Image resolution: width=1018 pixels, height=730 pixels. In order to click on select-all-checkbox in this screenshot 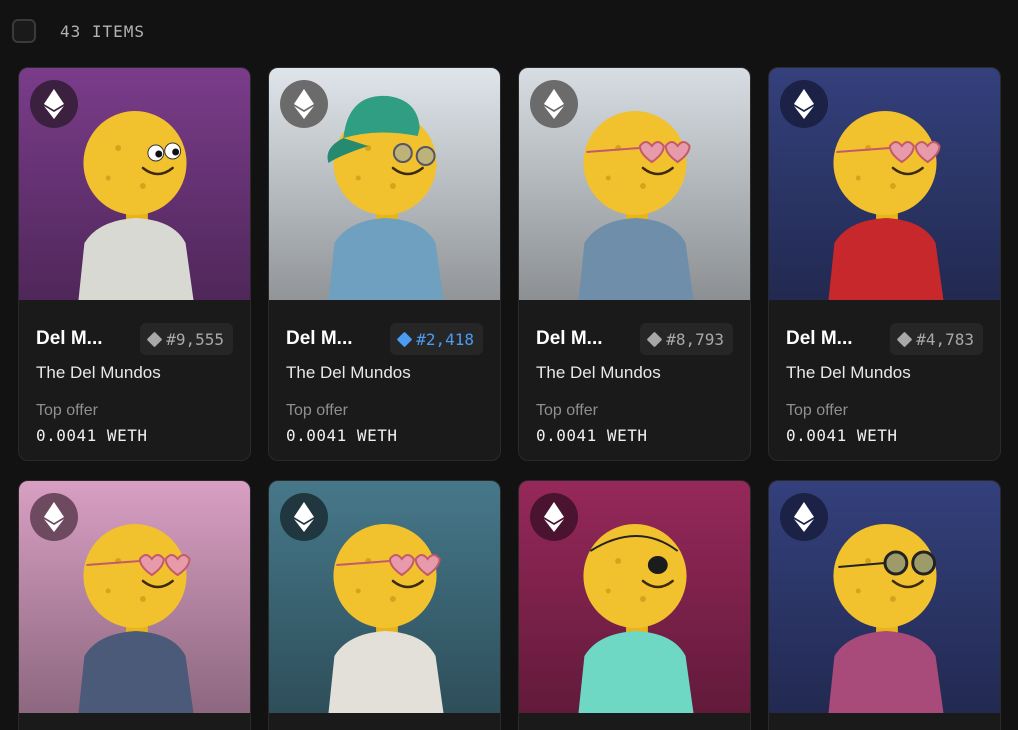, I will do `click(24, 31)`.